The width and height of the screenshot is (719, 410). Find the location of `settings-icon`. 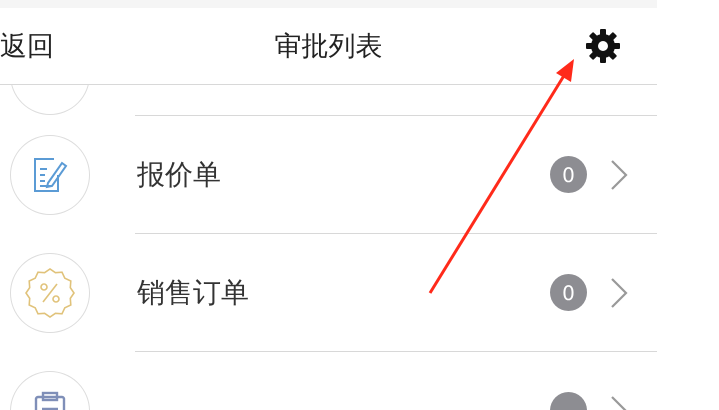

settings-icon is located at coordinates (603, 46).